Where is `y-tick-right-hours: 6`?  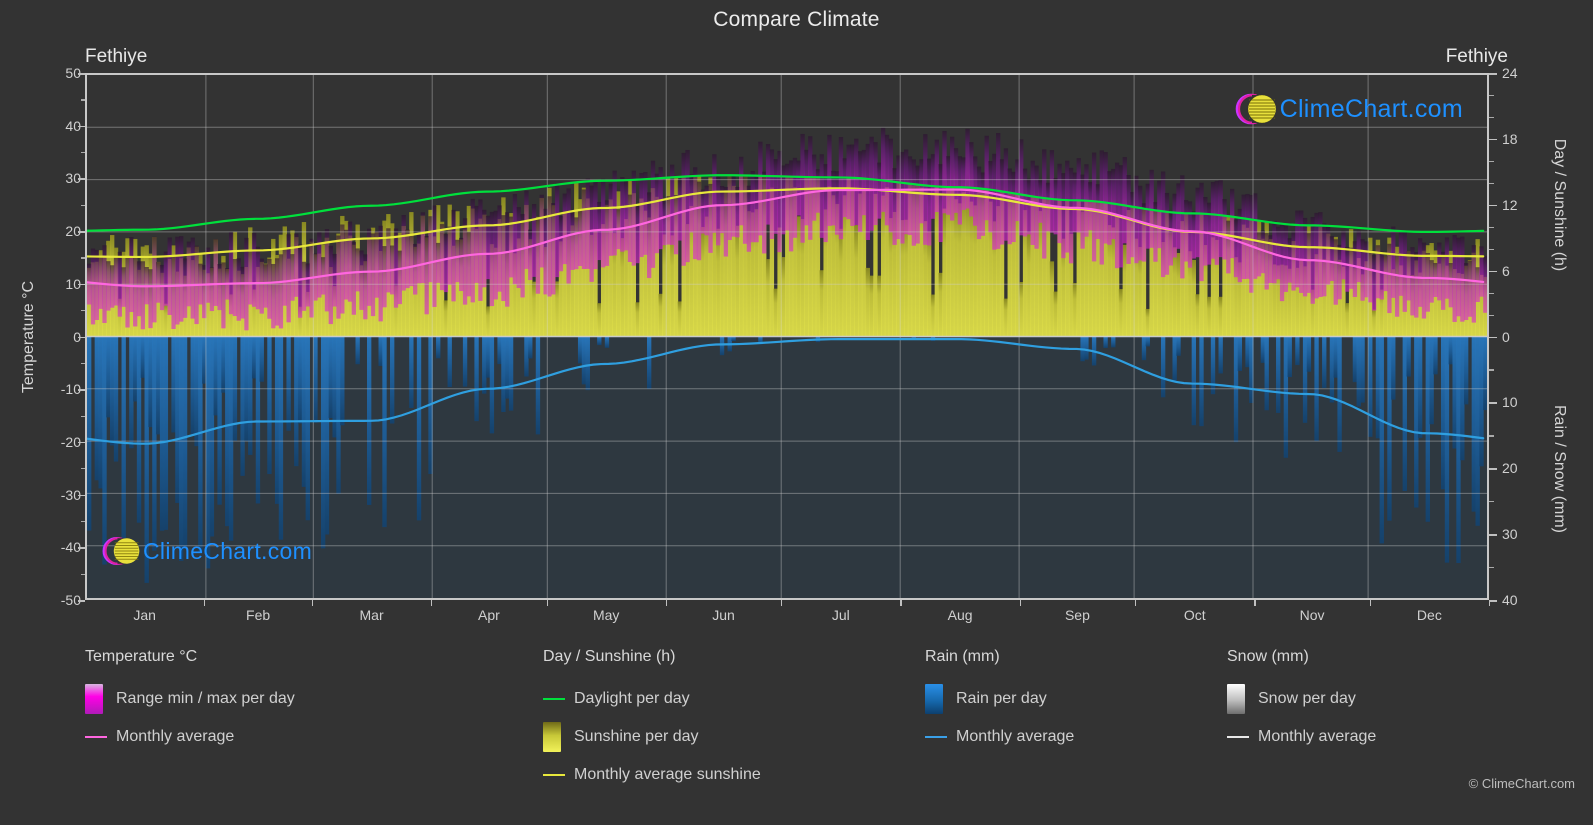 y-tick-right-hours: 6 is located at coordinates (1506, 270).